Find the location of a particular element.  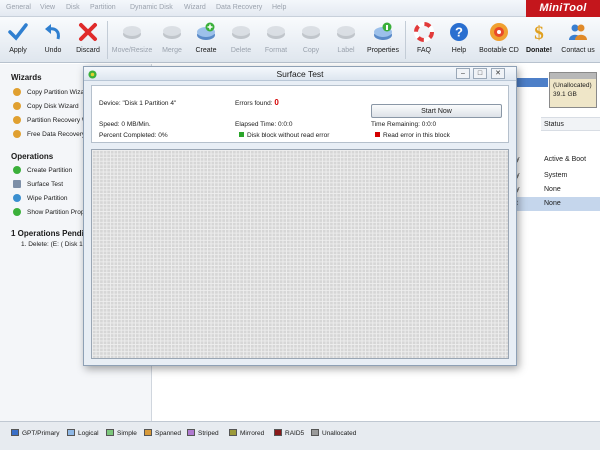

errors-count: 0 is located at coordinates (276, 102).